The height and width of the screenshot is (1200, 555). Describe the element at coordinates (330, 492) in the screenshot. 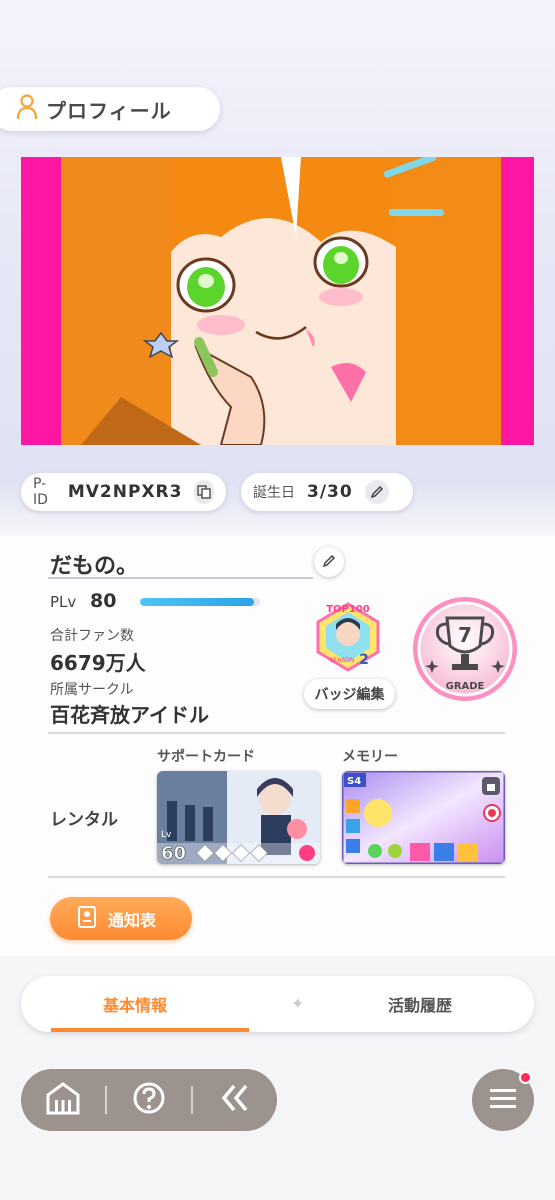

I see `birthday-value: 3/30` at that location.